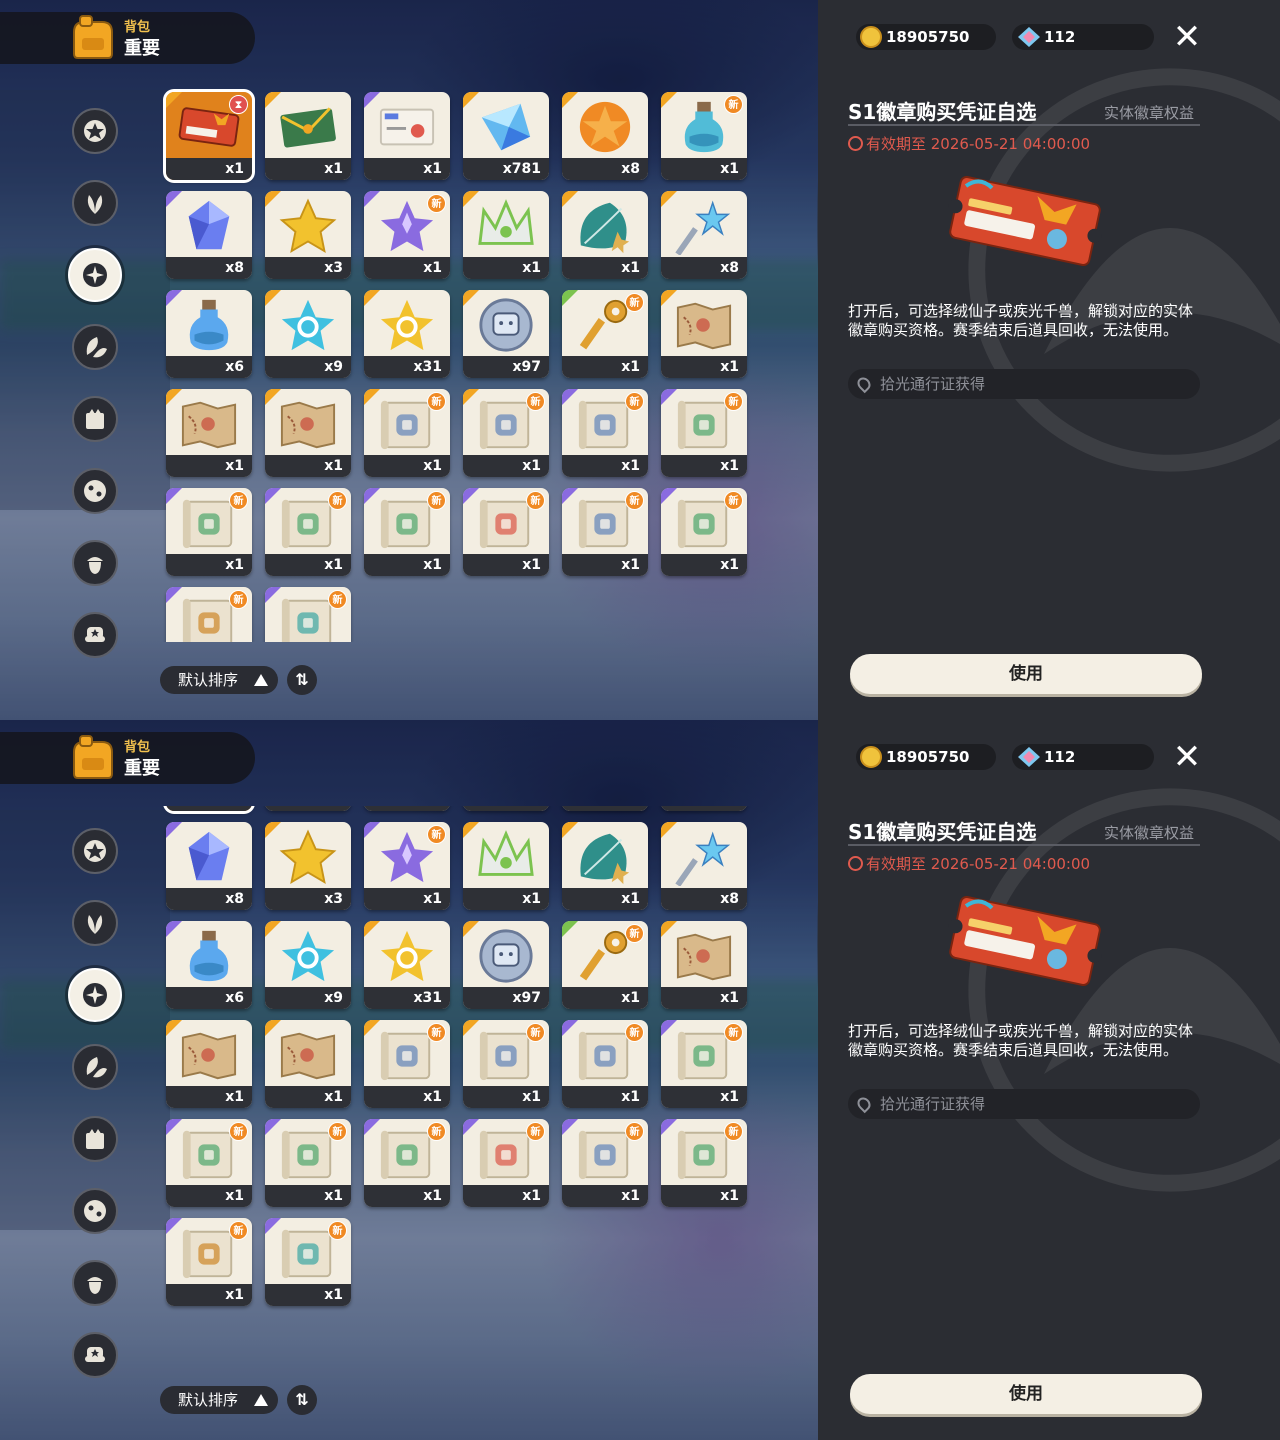  Describe the element at coordinates (261, 680) in the screenshot. I see `sort-triangle-icon` at that location.